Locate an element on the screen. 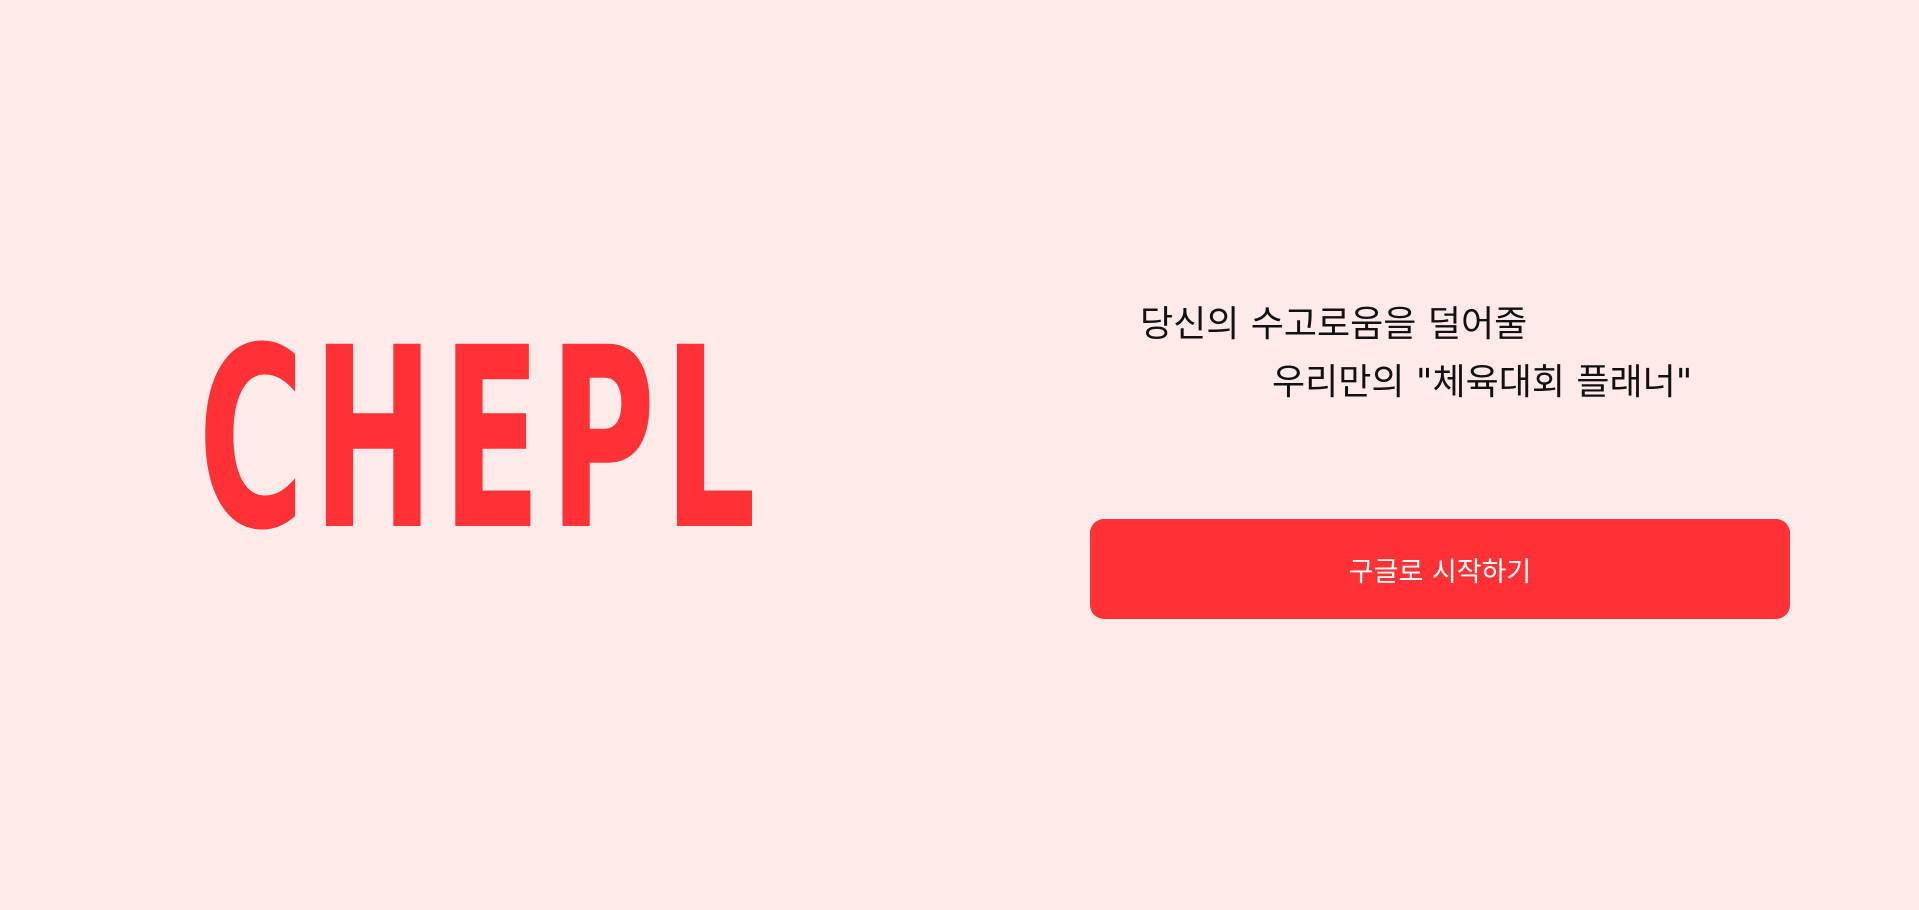 This screenshot has height=910, width=1919. tagline-line-1: 당신의 수고로움을 덜어줄 is located at coordinates (1334, 324).